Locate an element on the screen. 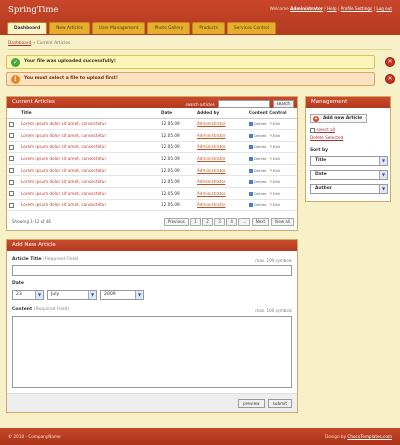 The width and height of the screenshot is (400, 445). close-error-button: ✕ is located at coordinates (390, 79).